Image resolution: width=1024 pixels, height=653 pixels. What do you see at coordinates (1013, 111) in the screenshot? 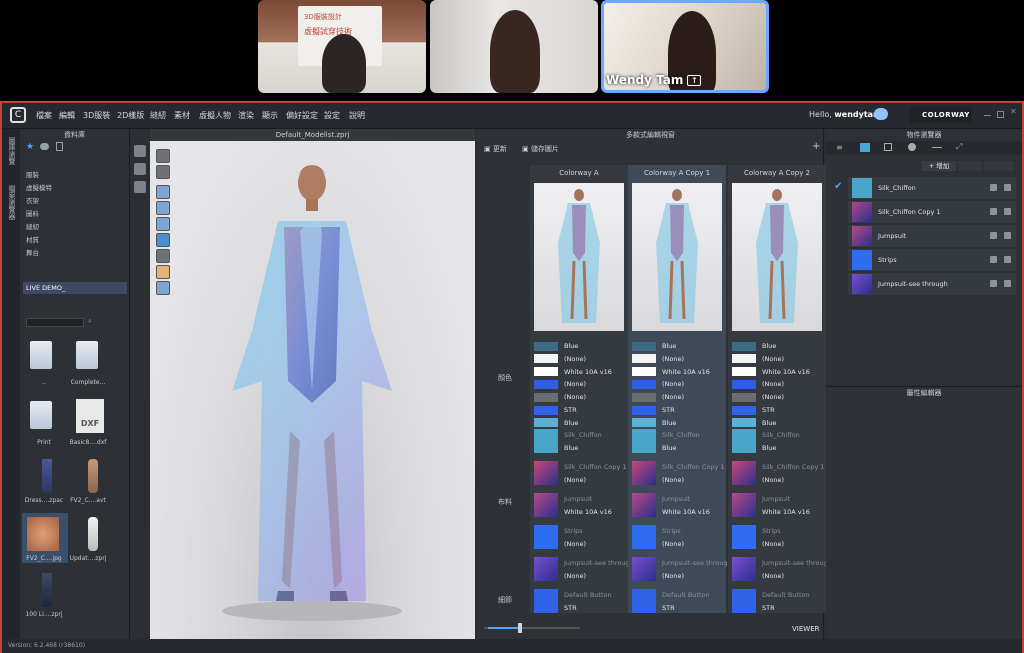
I see `close-icon: ✕` at bounding box center [1013, 111].